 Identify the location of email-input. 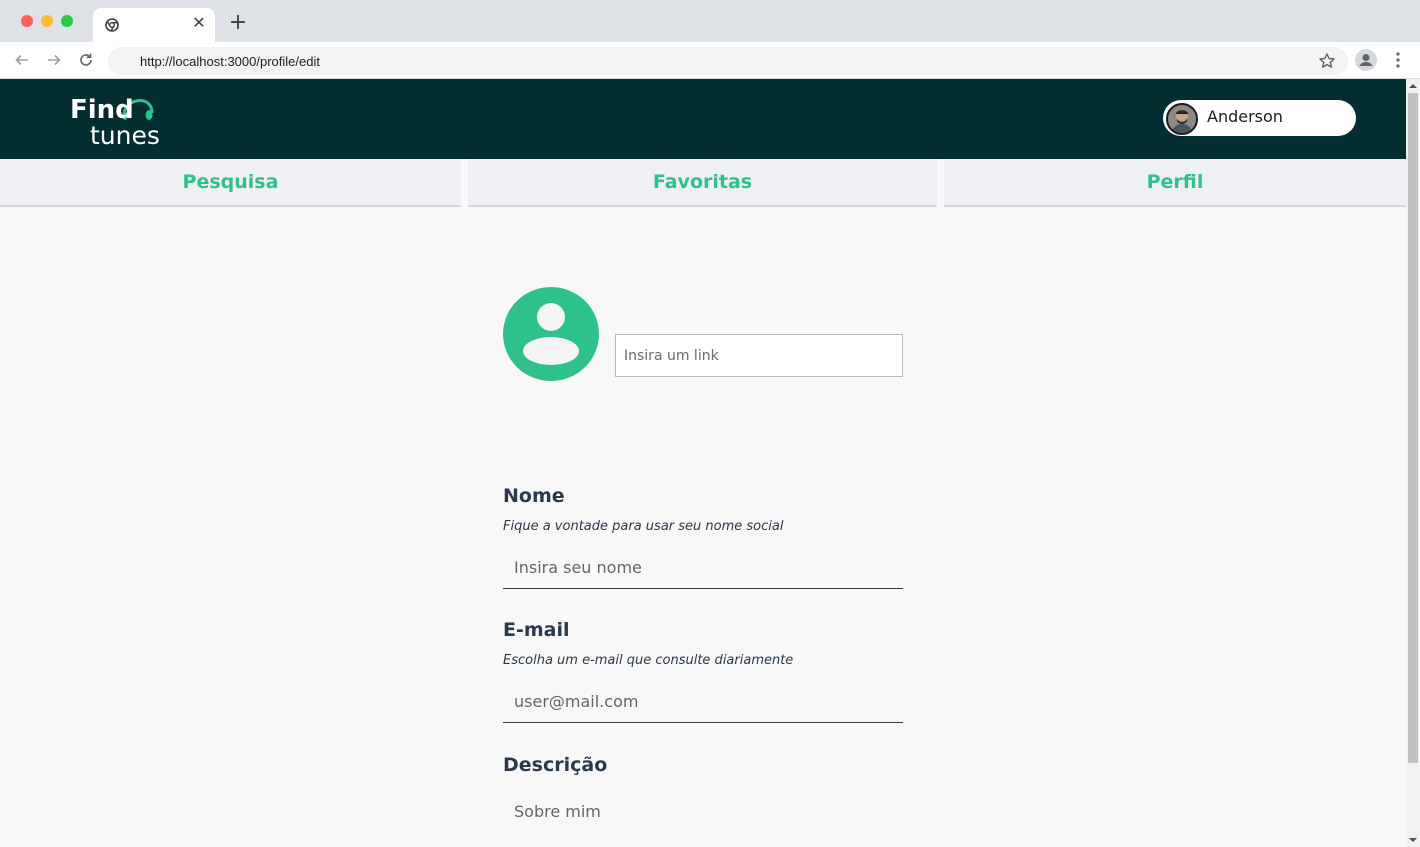
(703, 702).